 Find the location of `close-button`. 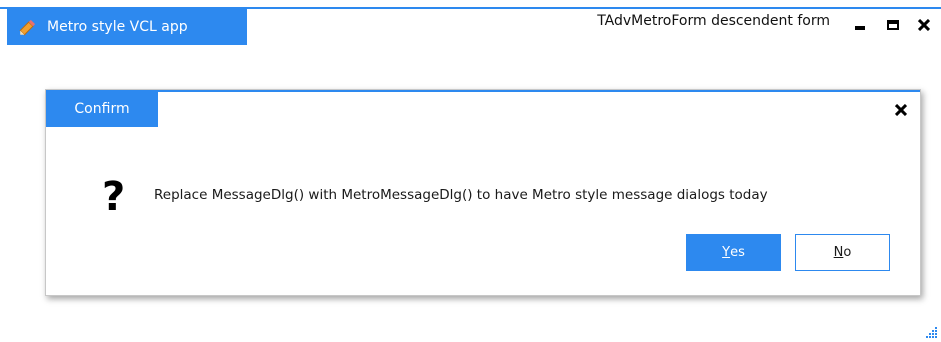

close-button is located at coordinates (924, 25).